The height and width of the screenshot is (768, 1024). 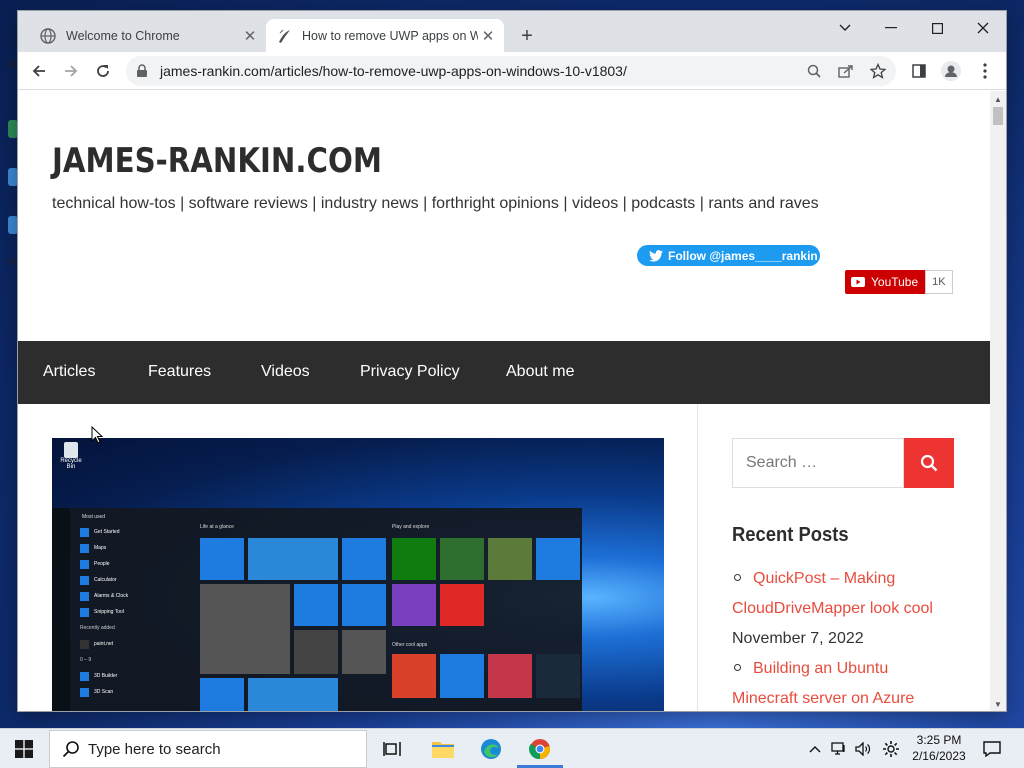 What do you see at coordinates (857, 697) in the screenshot?
I see `post-link: Minecraft server on Azure` at bounding box center [857, 697].